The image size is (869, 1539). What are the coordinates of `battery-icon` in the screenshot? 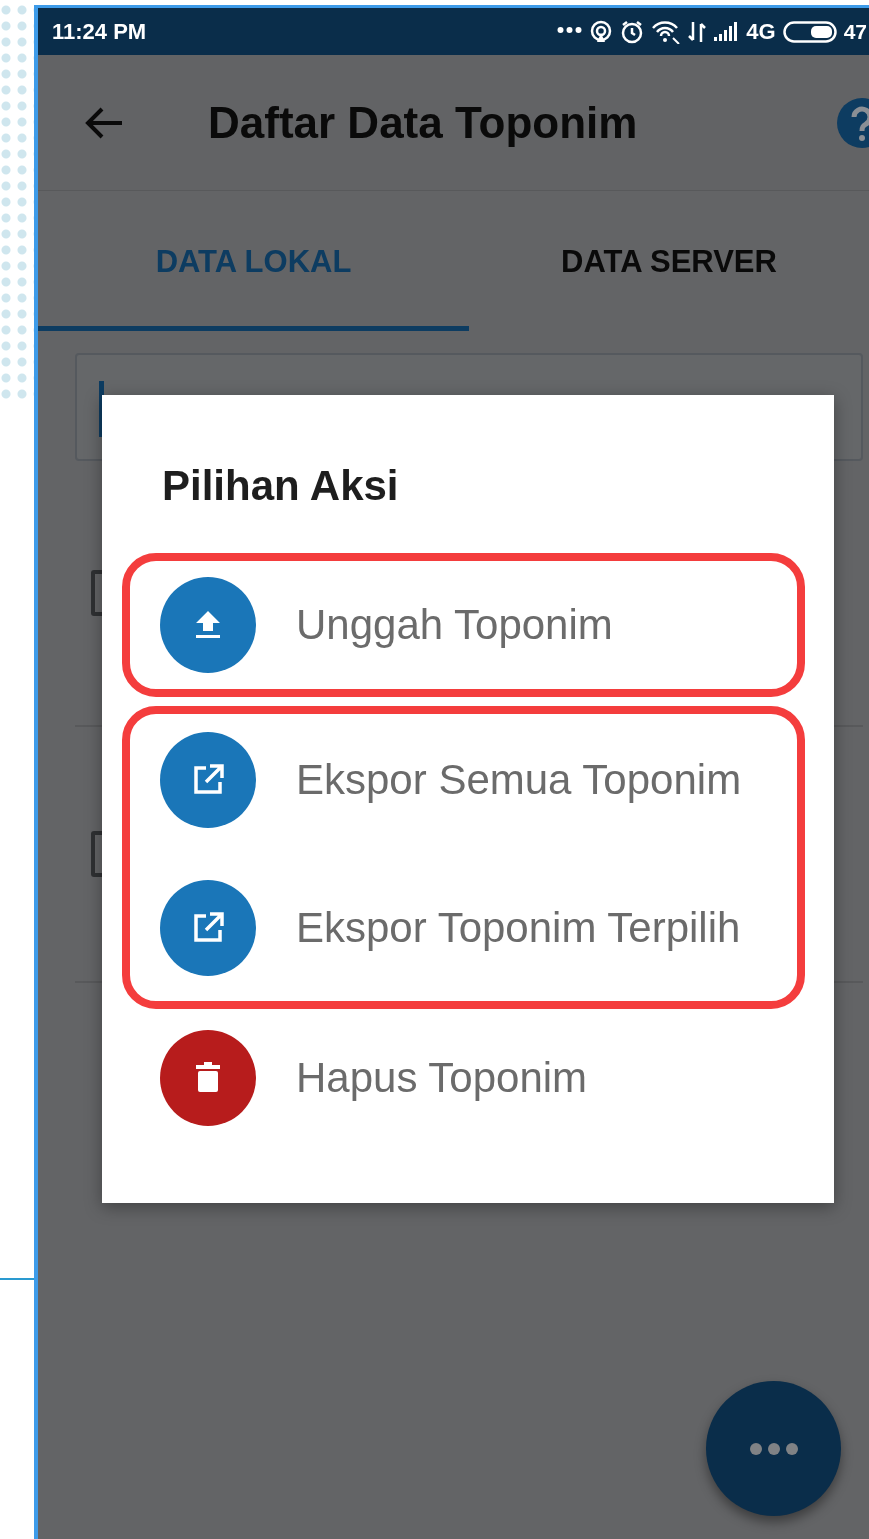 It's located at (809, 31).